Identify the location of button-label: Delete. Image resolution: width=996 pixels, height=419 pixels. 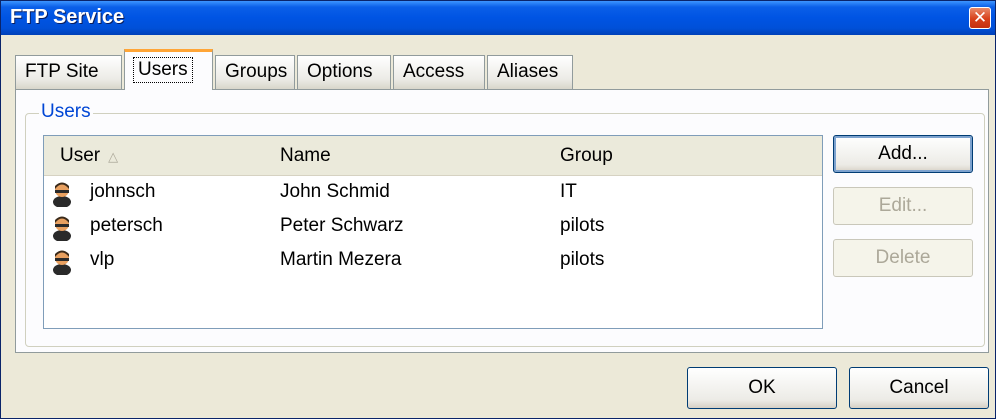
(903, 257).